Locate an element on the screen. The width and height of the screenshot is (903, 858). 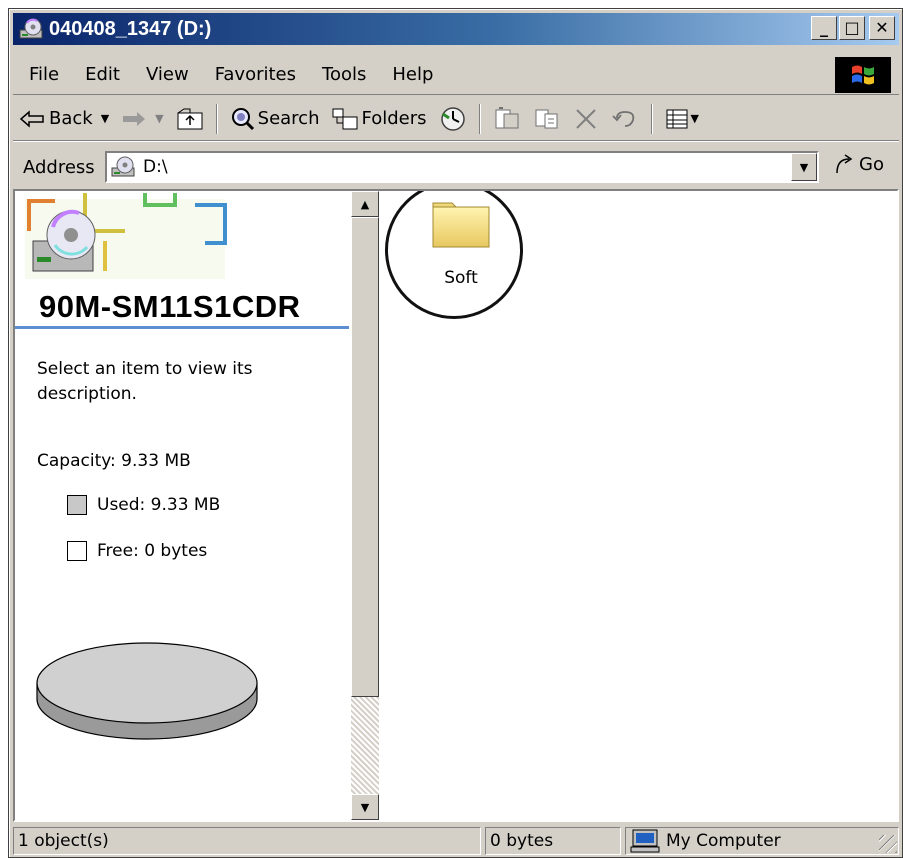
menu-favorites: Favorites is located at coordinates (255, 74).